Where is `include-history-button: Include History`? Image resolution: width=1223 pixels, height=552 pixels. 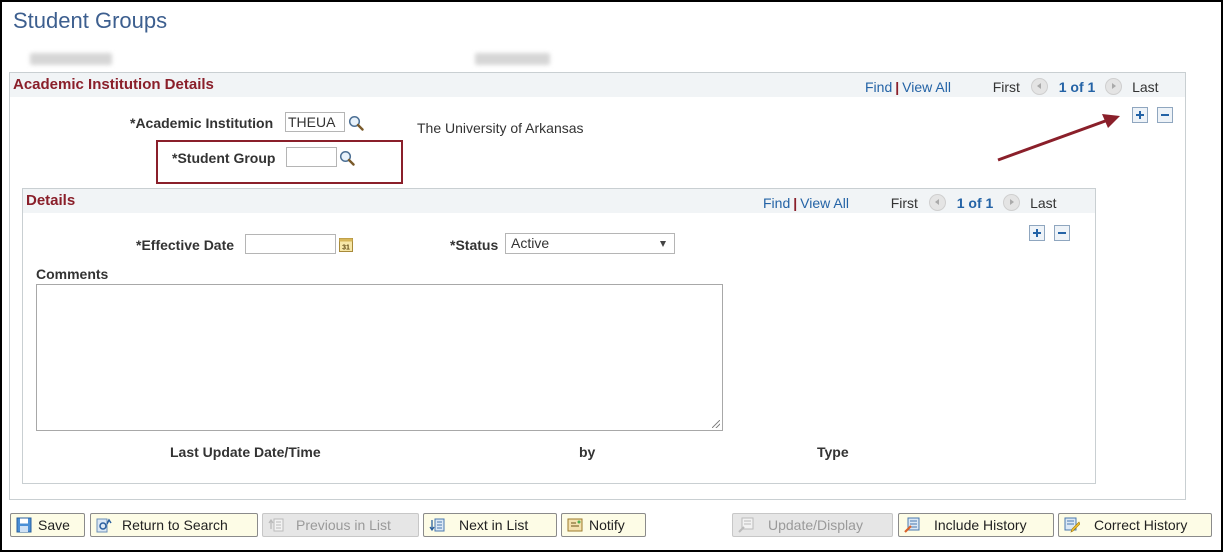 include-history-button: Include History is located at coordinates (976, 525).